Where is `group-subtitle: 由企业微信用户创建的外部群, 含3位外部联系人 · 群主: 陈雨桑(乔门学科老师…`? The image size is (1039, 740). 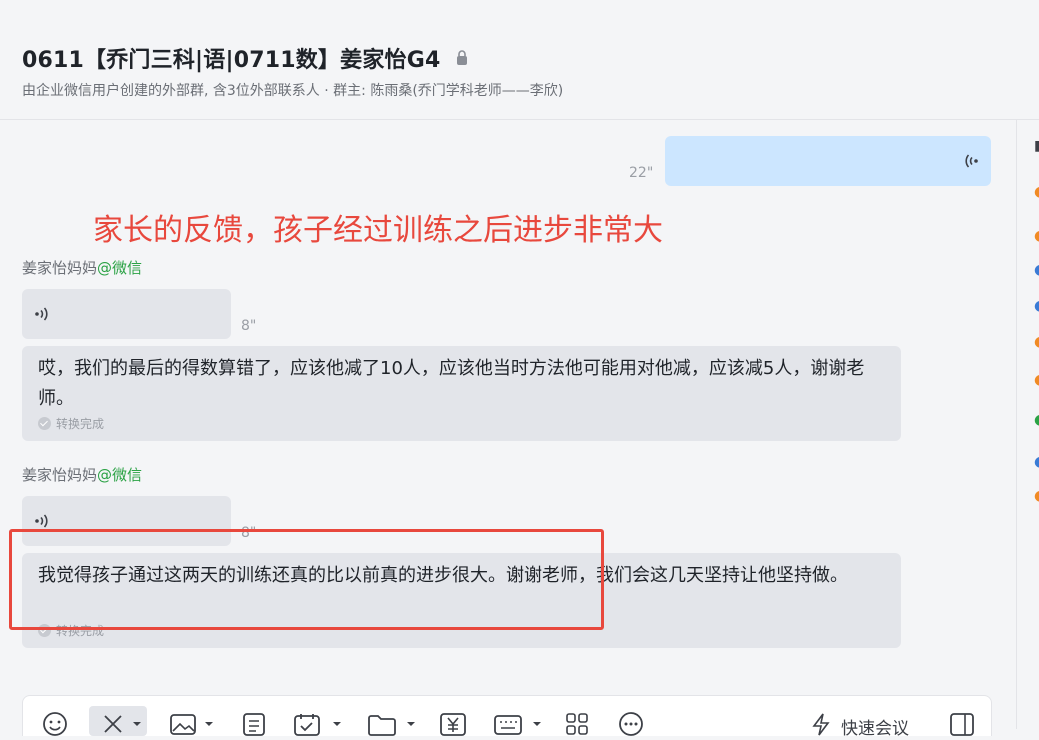 group-subtitle: 由企业微信用户创建的外部群, 含3位外部联系人 · 群主: 陈雨桑(乔门学科老师… is located at coordinates (293, 91).